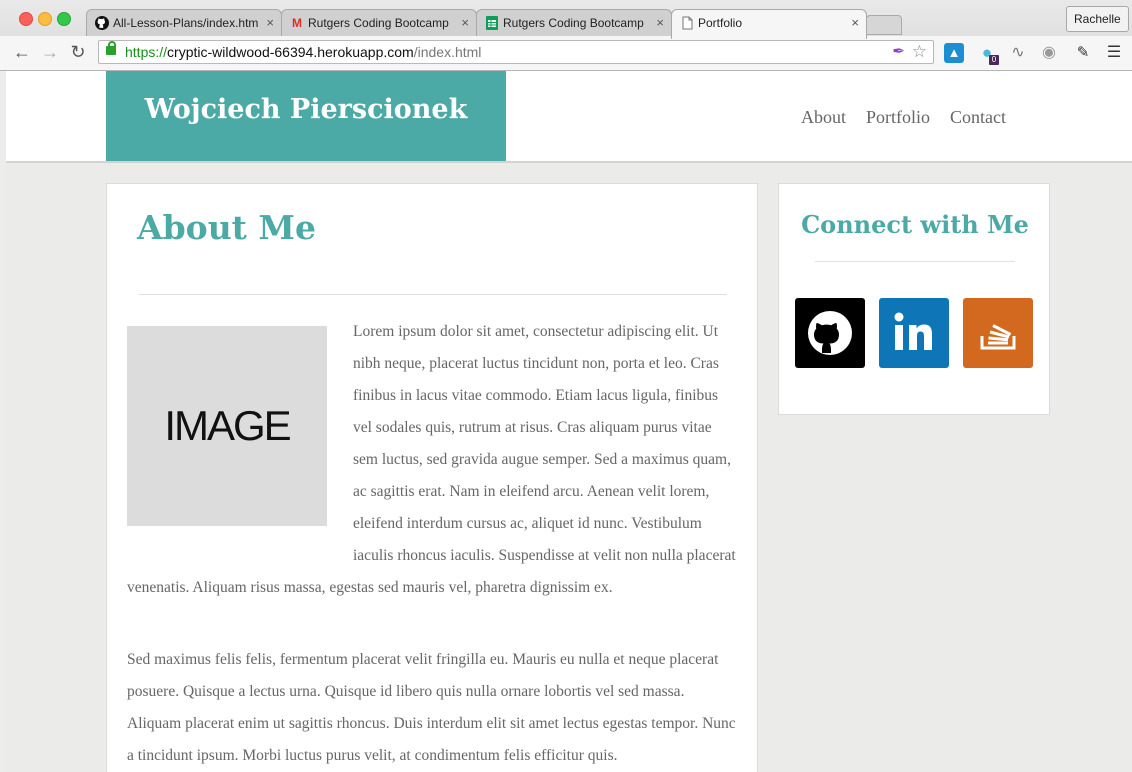 The width and height of the screenshot is (1132, 772). I want to click on feather-extension-icon: ✒, so click(898, 52).